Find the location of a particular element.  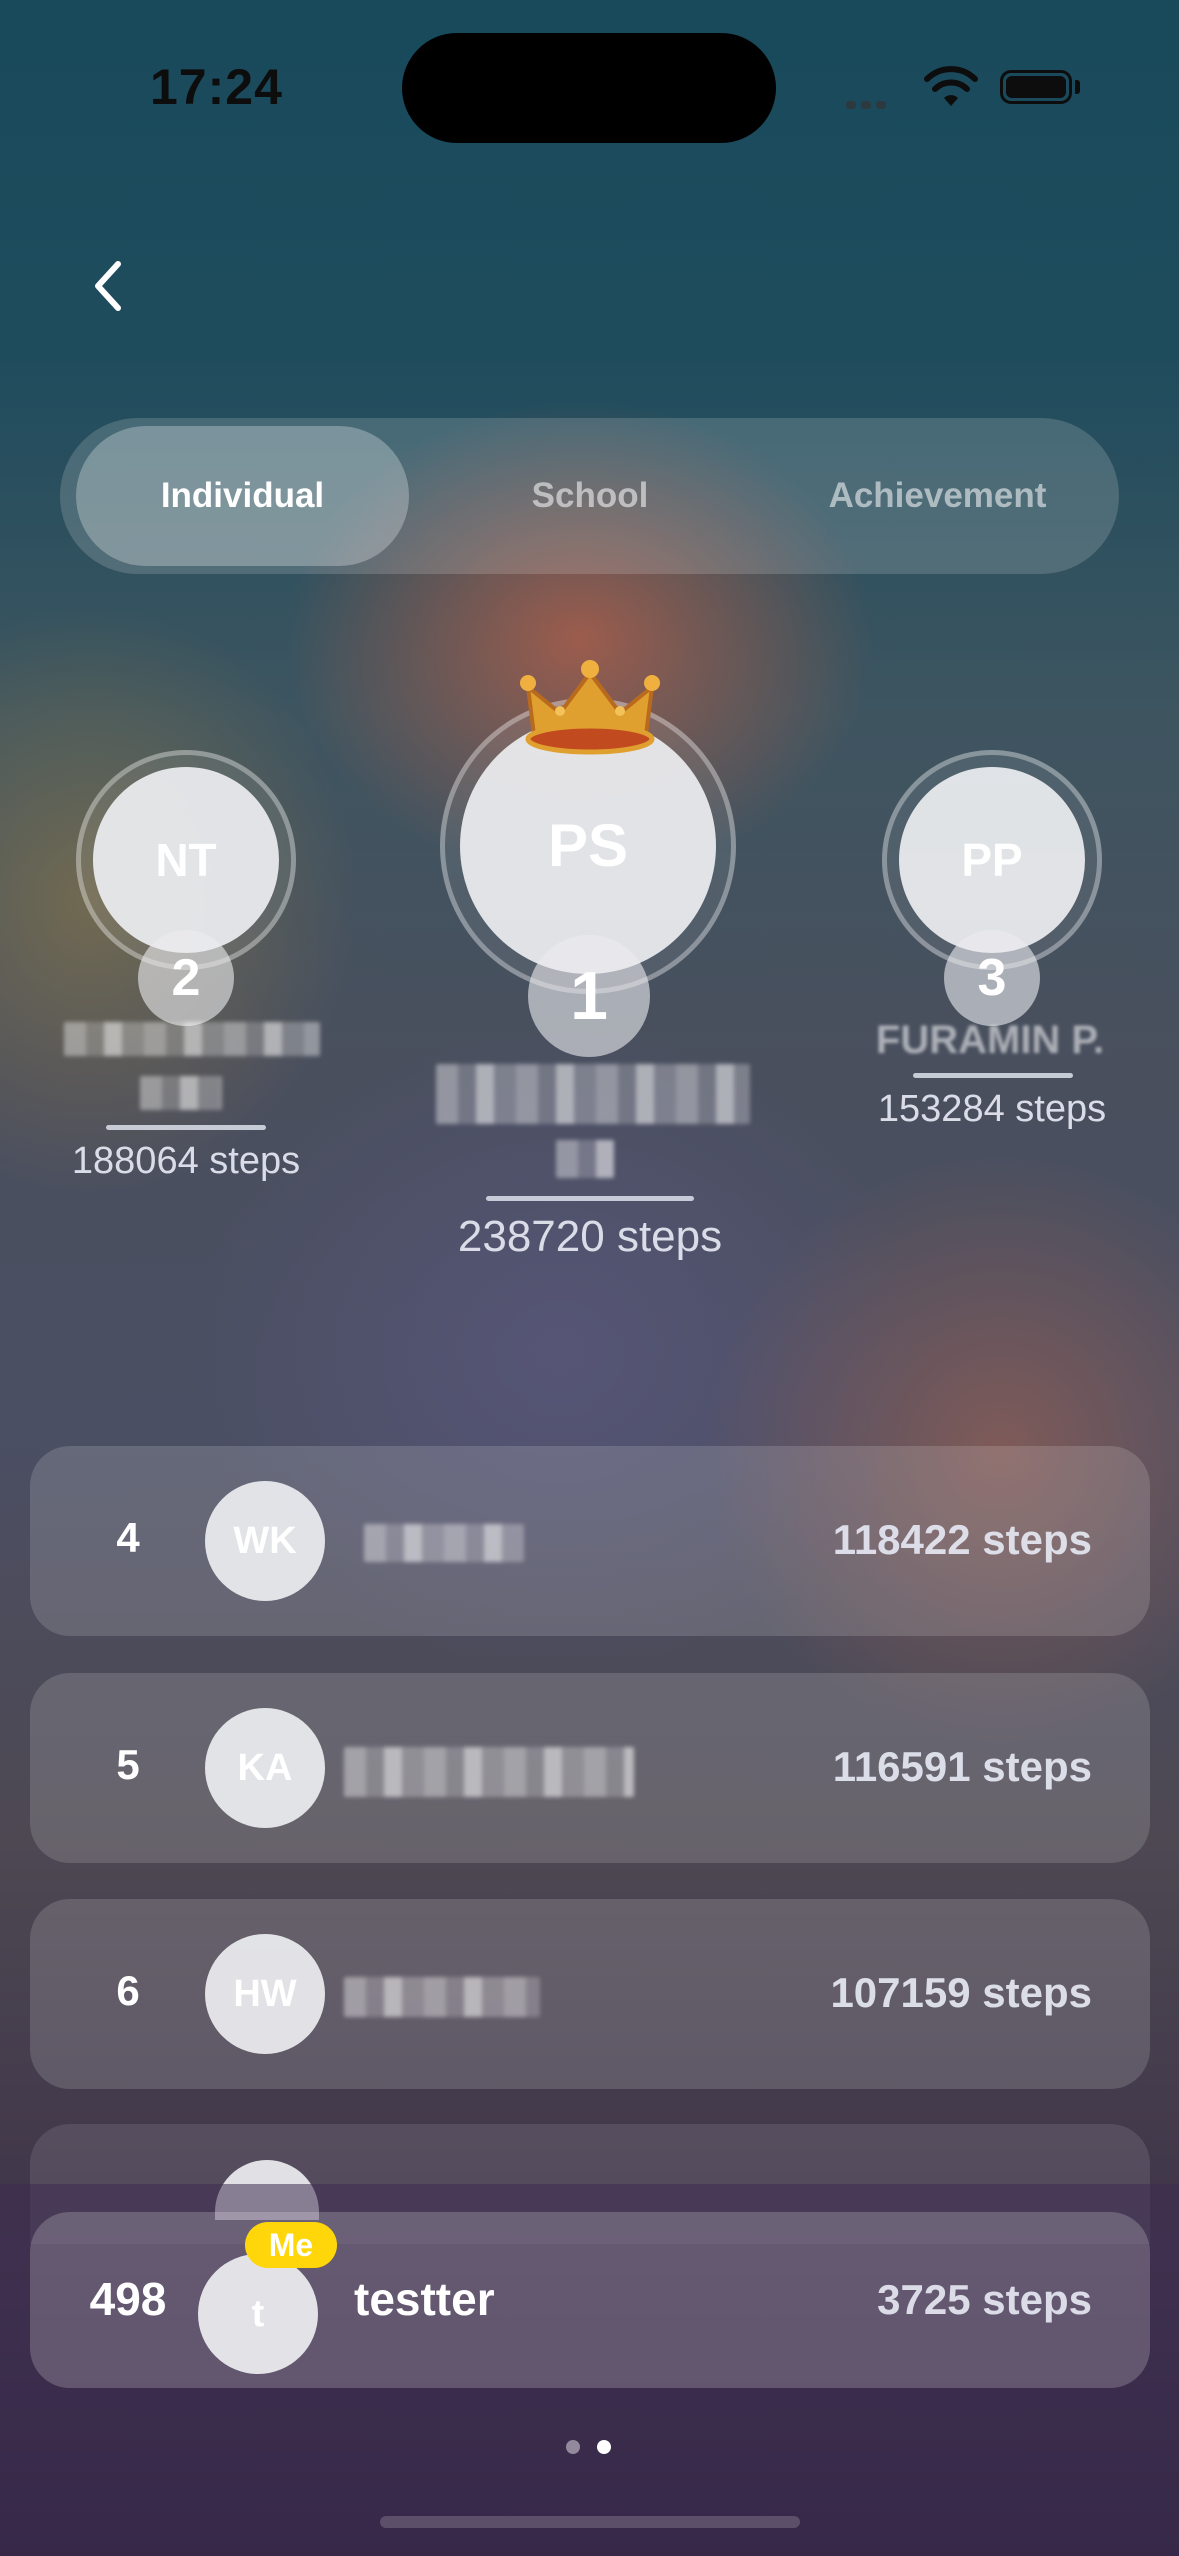

leaderboard-row: 5 KA 116591 steps is located at coordinates (590, 1768).